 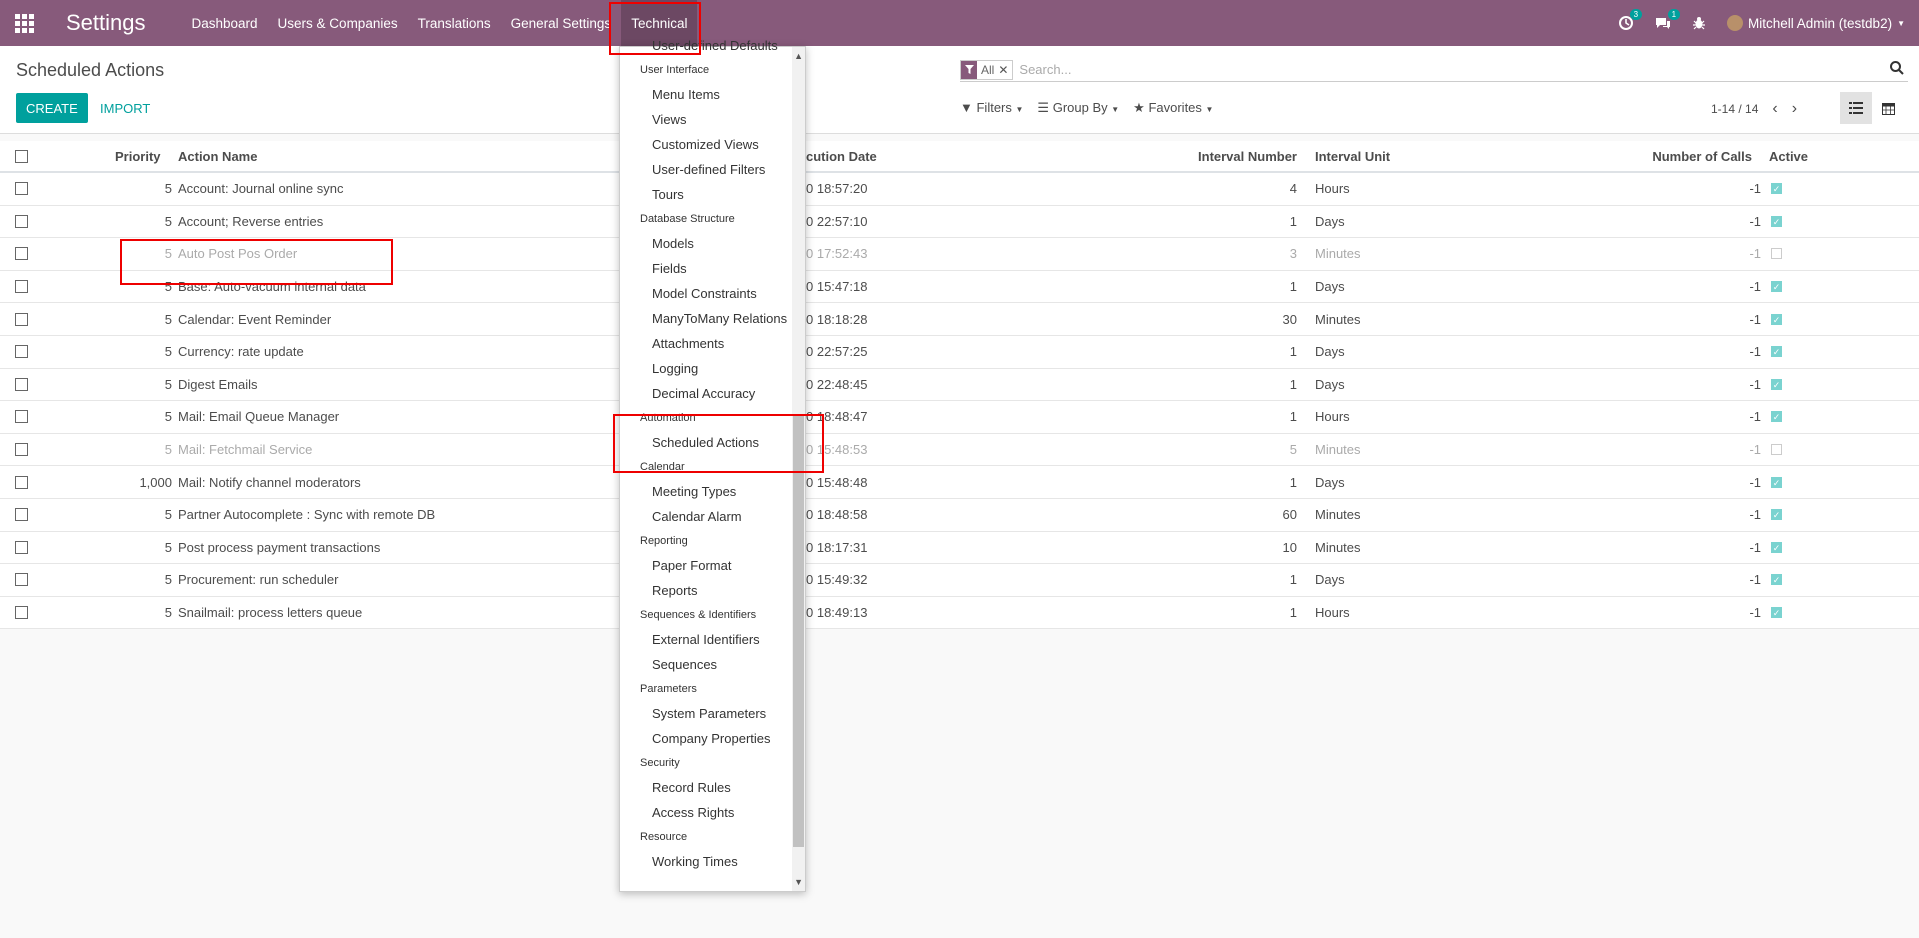 What do you see at coordinates (798, 631) in the screenshot?
I see `scroll-thumb` at bounding box center [798, 631].